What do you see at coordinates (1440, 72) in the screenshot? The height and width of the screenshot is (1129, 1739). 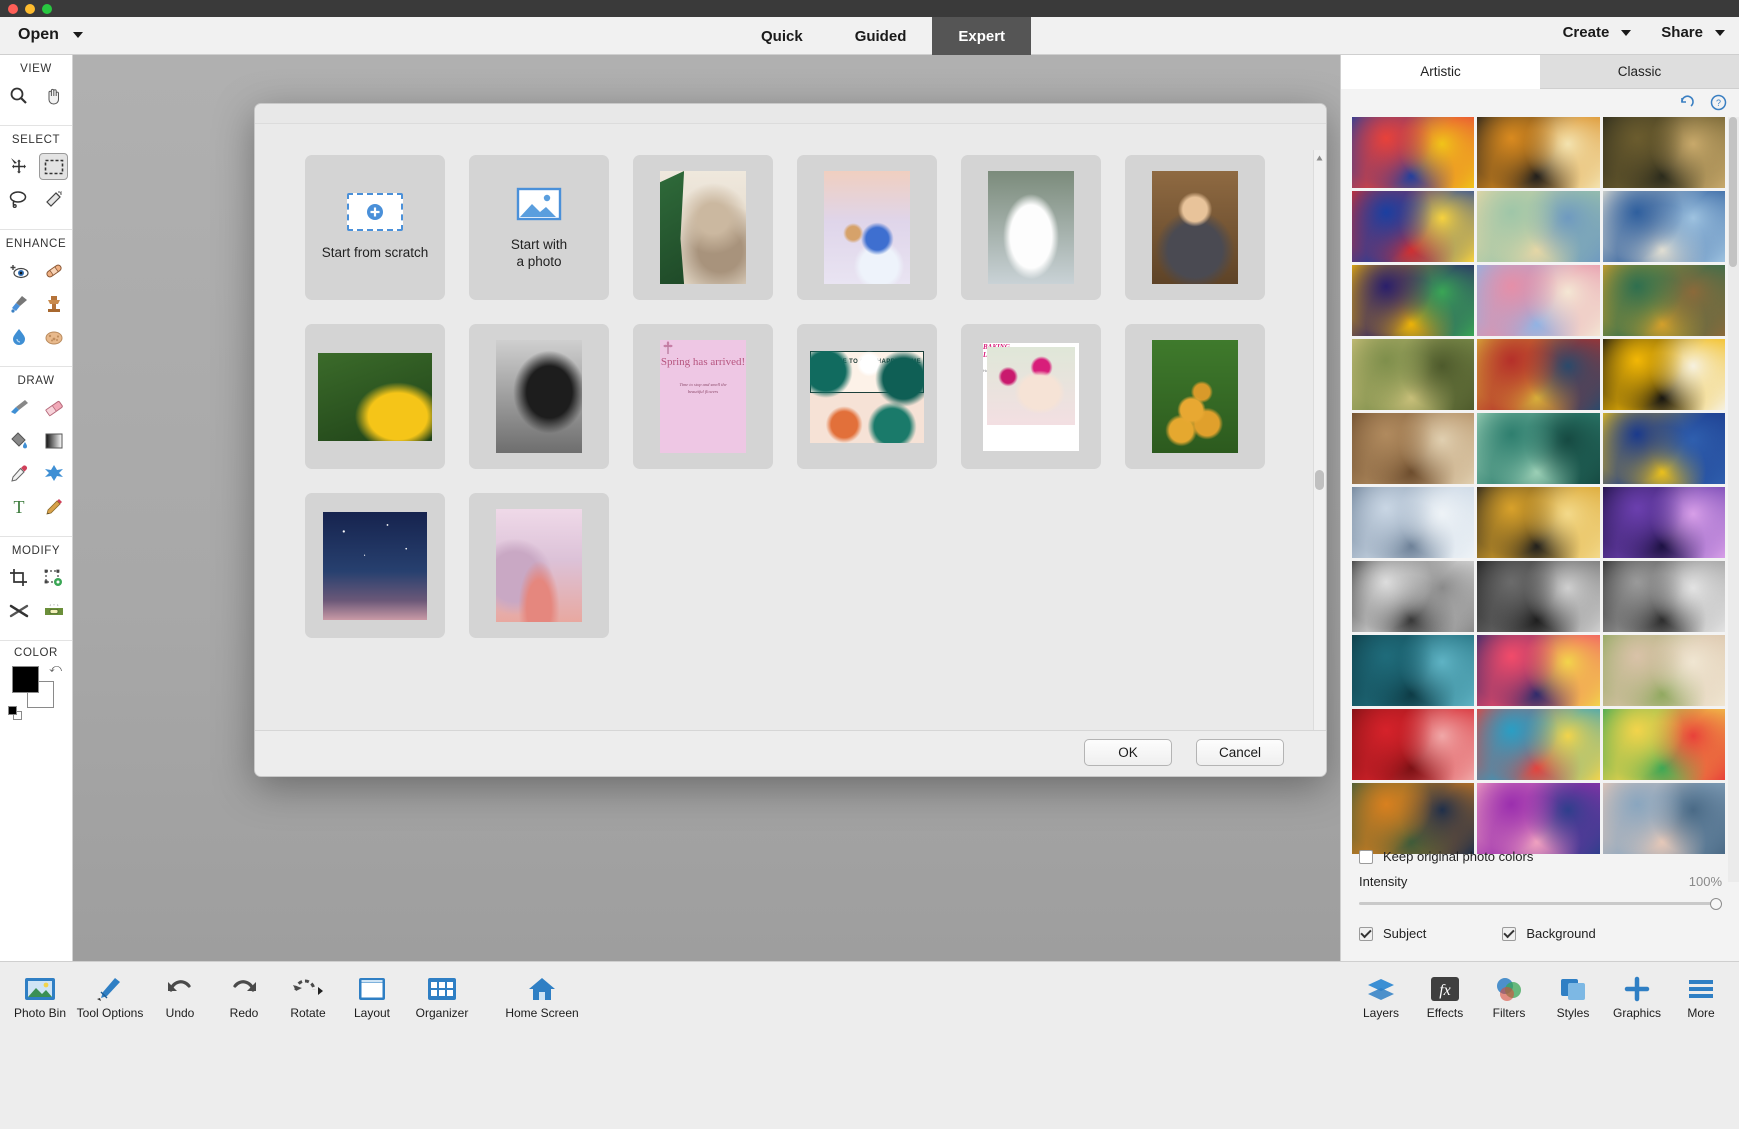 I see `tab-artistic: Artistic` at bounding box center [1440, 72].